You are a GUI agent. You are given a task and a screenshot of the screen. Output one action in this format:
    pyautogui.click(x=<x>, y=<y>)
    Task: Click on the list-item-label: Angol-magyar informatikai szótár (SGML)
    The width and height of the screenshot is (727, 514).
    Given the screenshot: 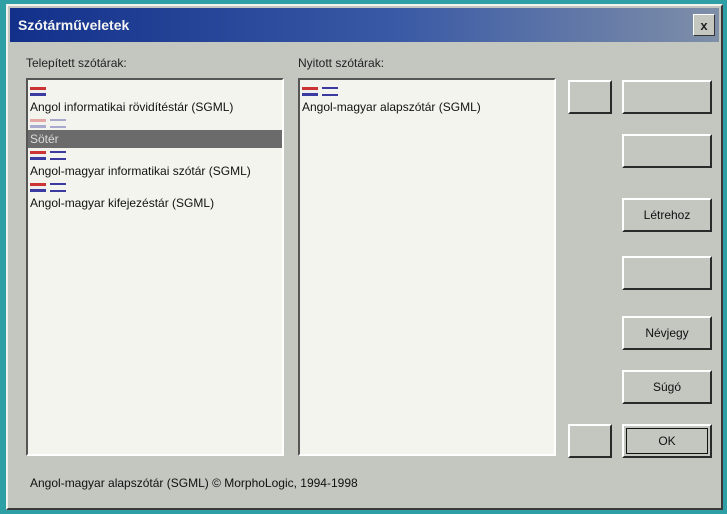 What is the action you would take?
    pyautogui.click(x=140, y=171)
    